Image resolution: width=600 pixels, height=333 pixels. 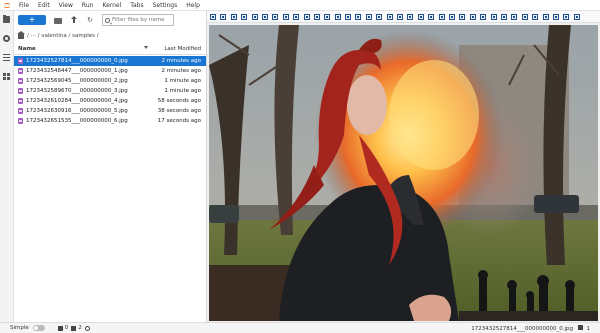 What do you see at coordinates (146, 47) in the screenshot?
I see `sort-arrow-icon` at bounding box center [146, 47].